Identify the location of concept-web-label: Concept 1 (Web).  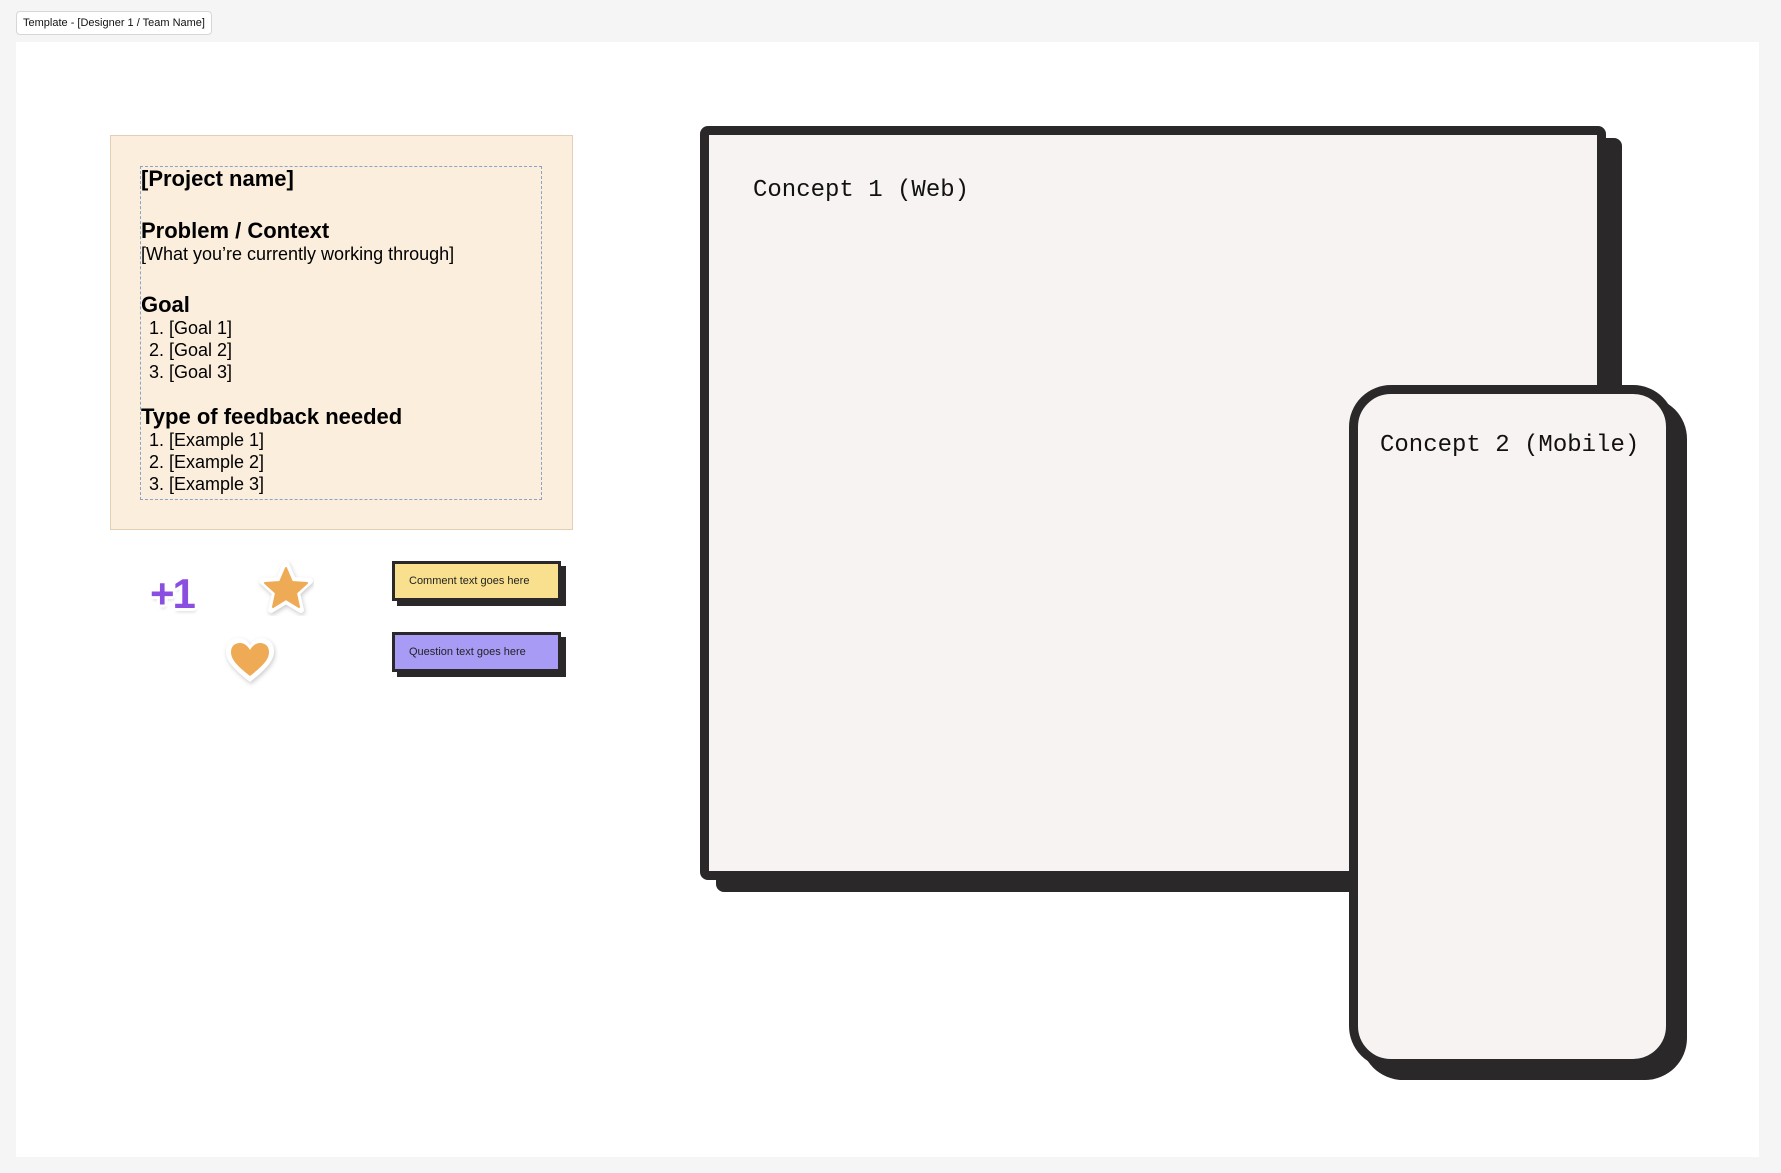
(861, 190).